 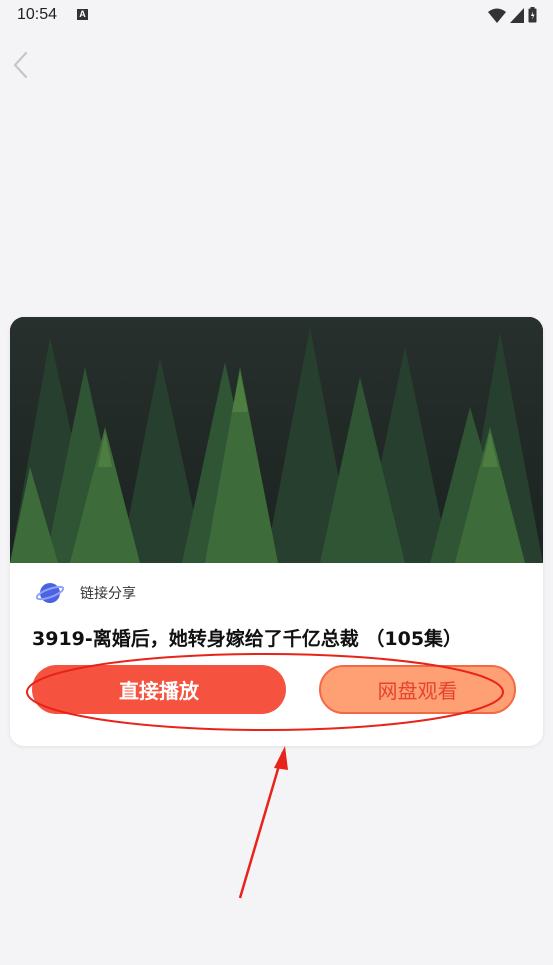 I want to click on annotation-arrowhead, so click(x=281, y=758).